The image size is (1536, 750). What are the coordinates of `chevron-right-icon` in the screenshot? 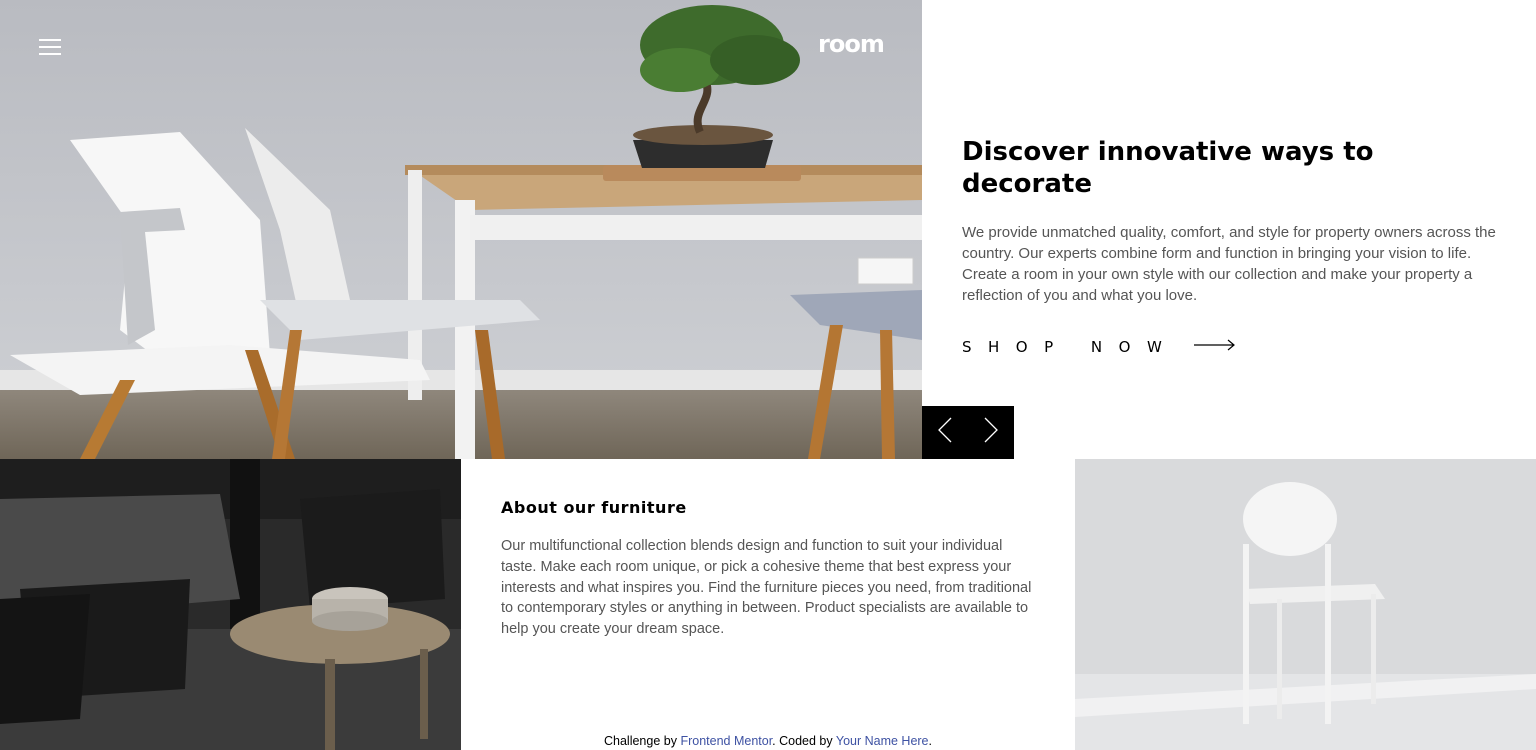 It's located at (991, 432).